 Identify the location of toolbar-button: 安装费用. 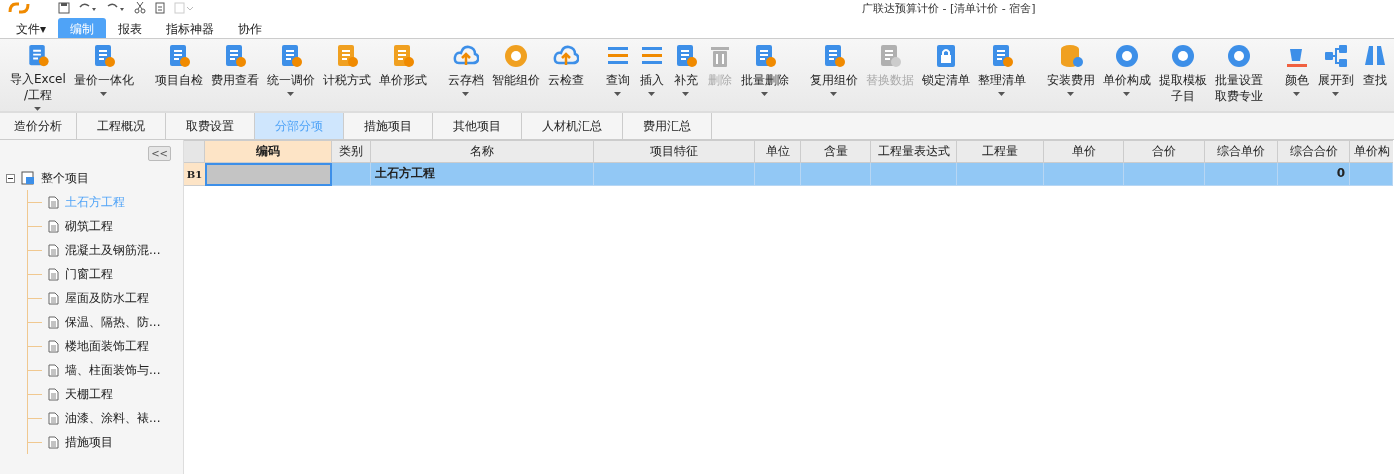
(1070, 75).